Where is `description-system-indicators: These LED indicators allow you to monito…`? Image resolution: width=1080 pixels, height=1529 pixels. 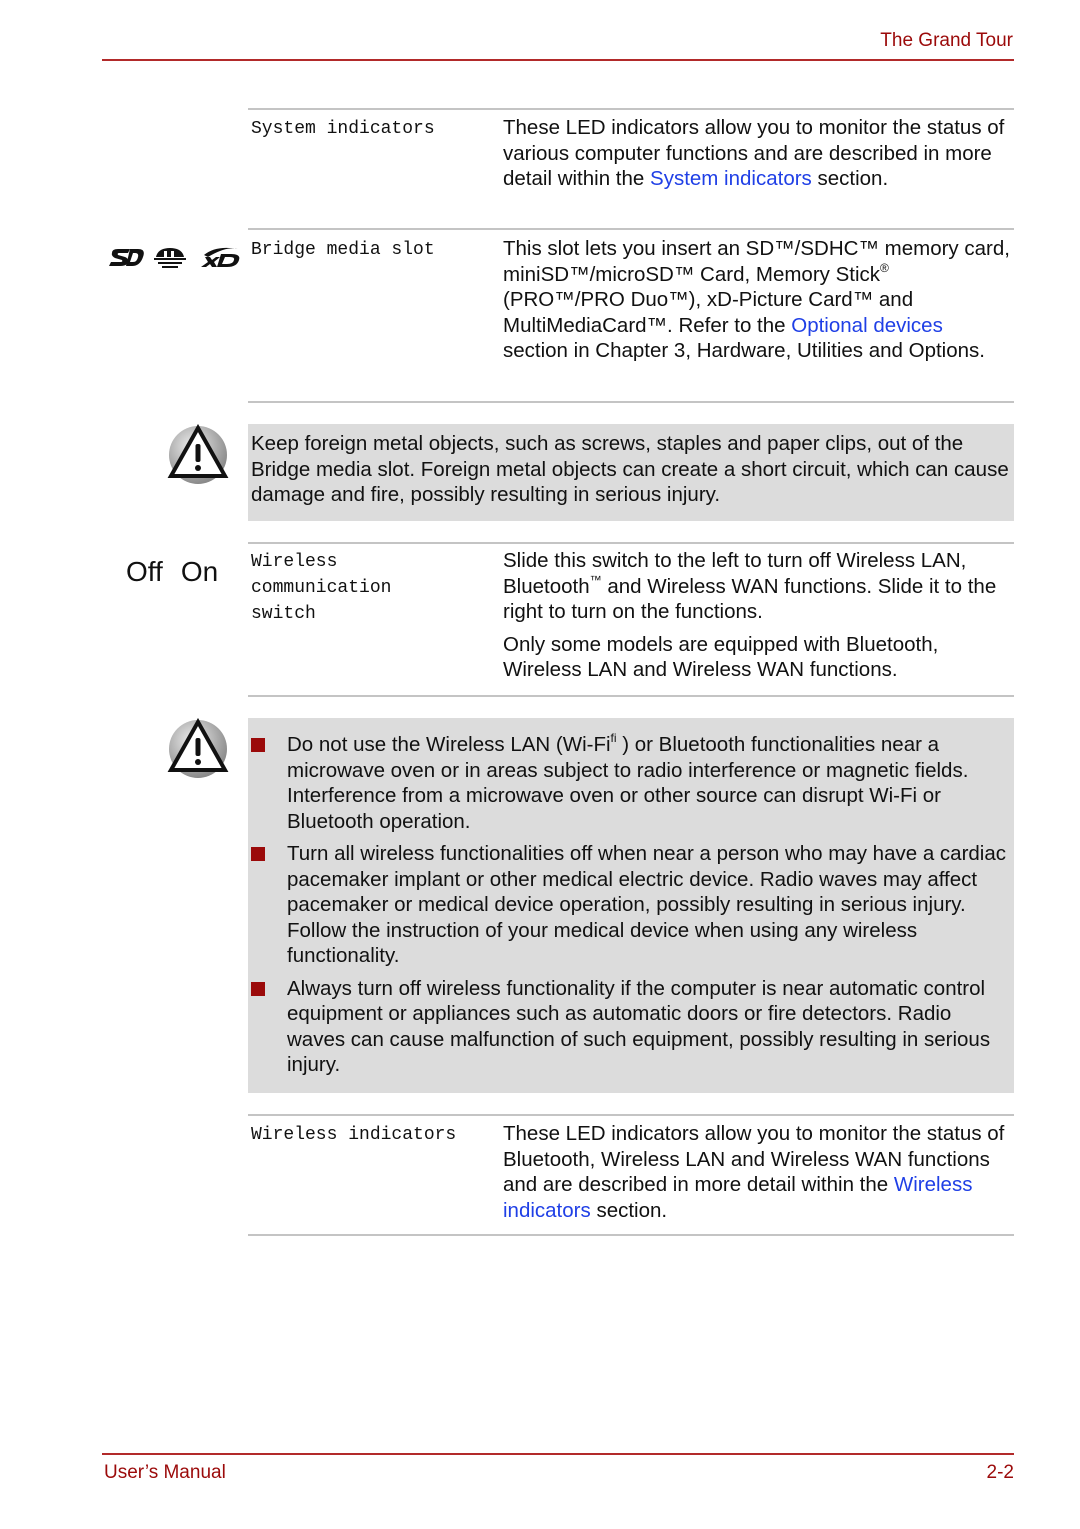 description-system-indicators: These LED indicators allow you to monito… is located at coordinates (758, 153).